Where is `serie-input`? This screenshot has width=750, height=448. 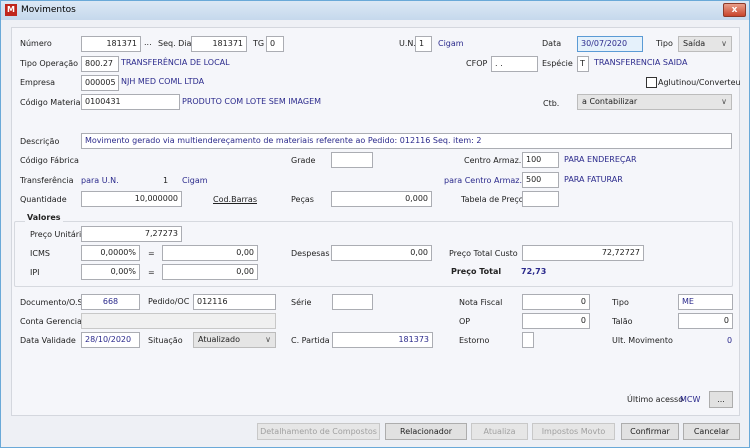 serie-input is located at coordinates (352, 302).